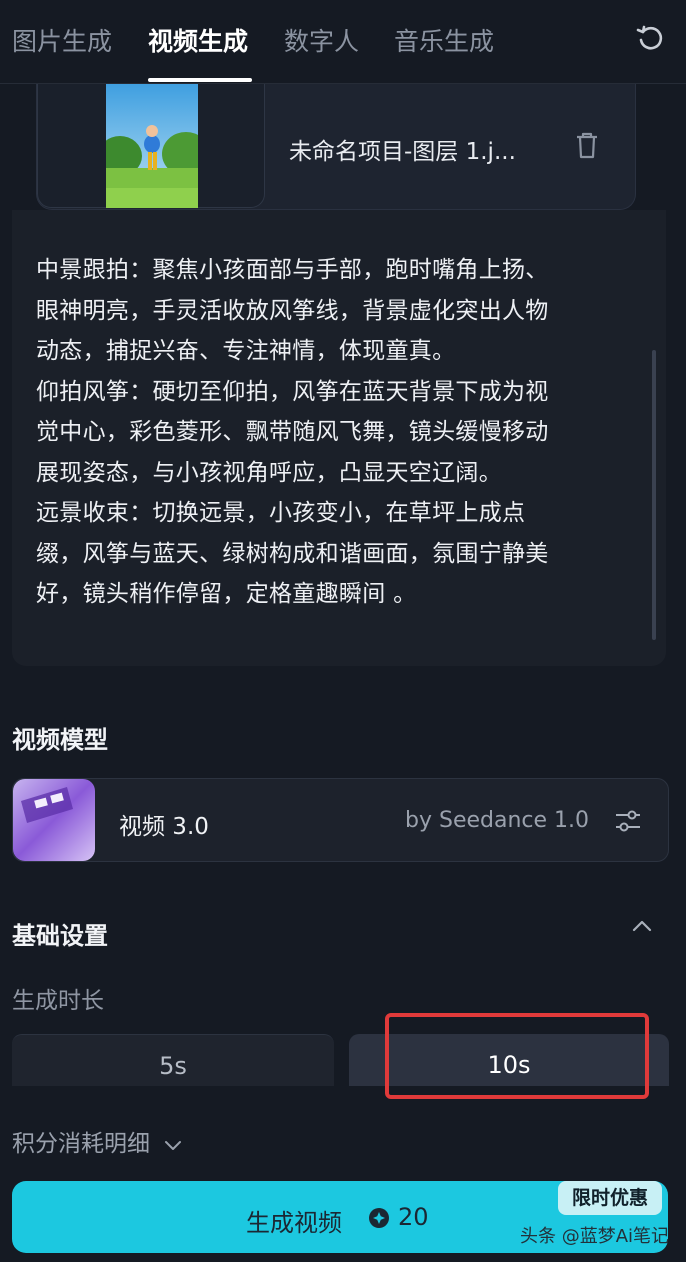 Image resolution: width=686 pixels, height=1262 pixels. I want to click on prompt-scrollbar, so click(654, 495).